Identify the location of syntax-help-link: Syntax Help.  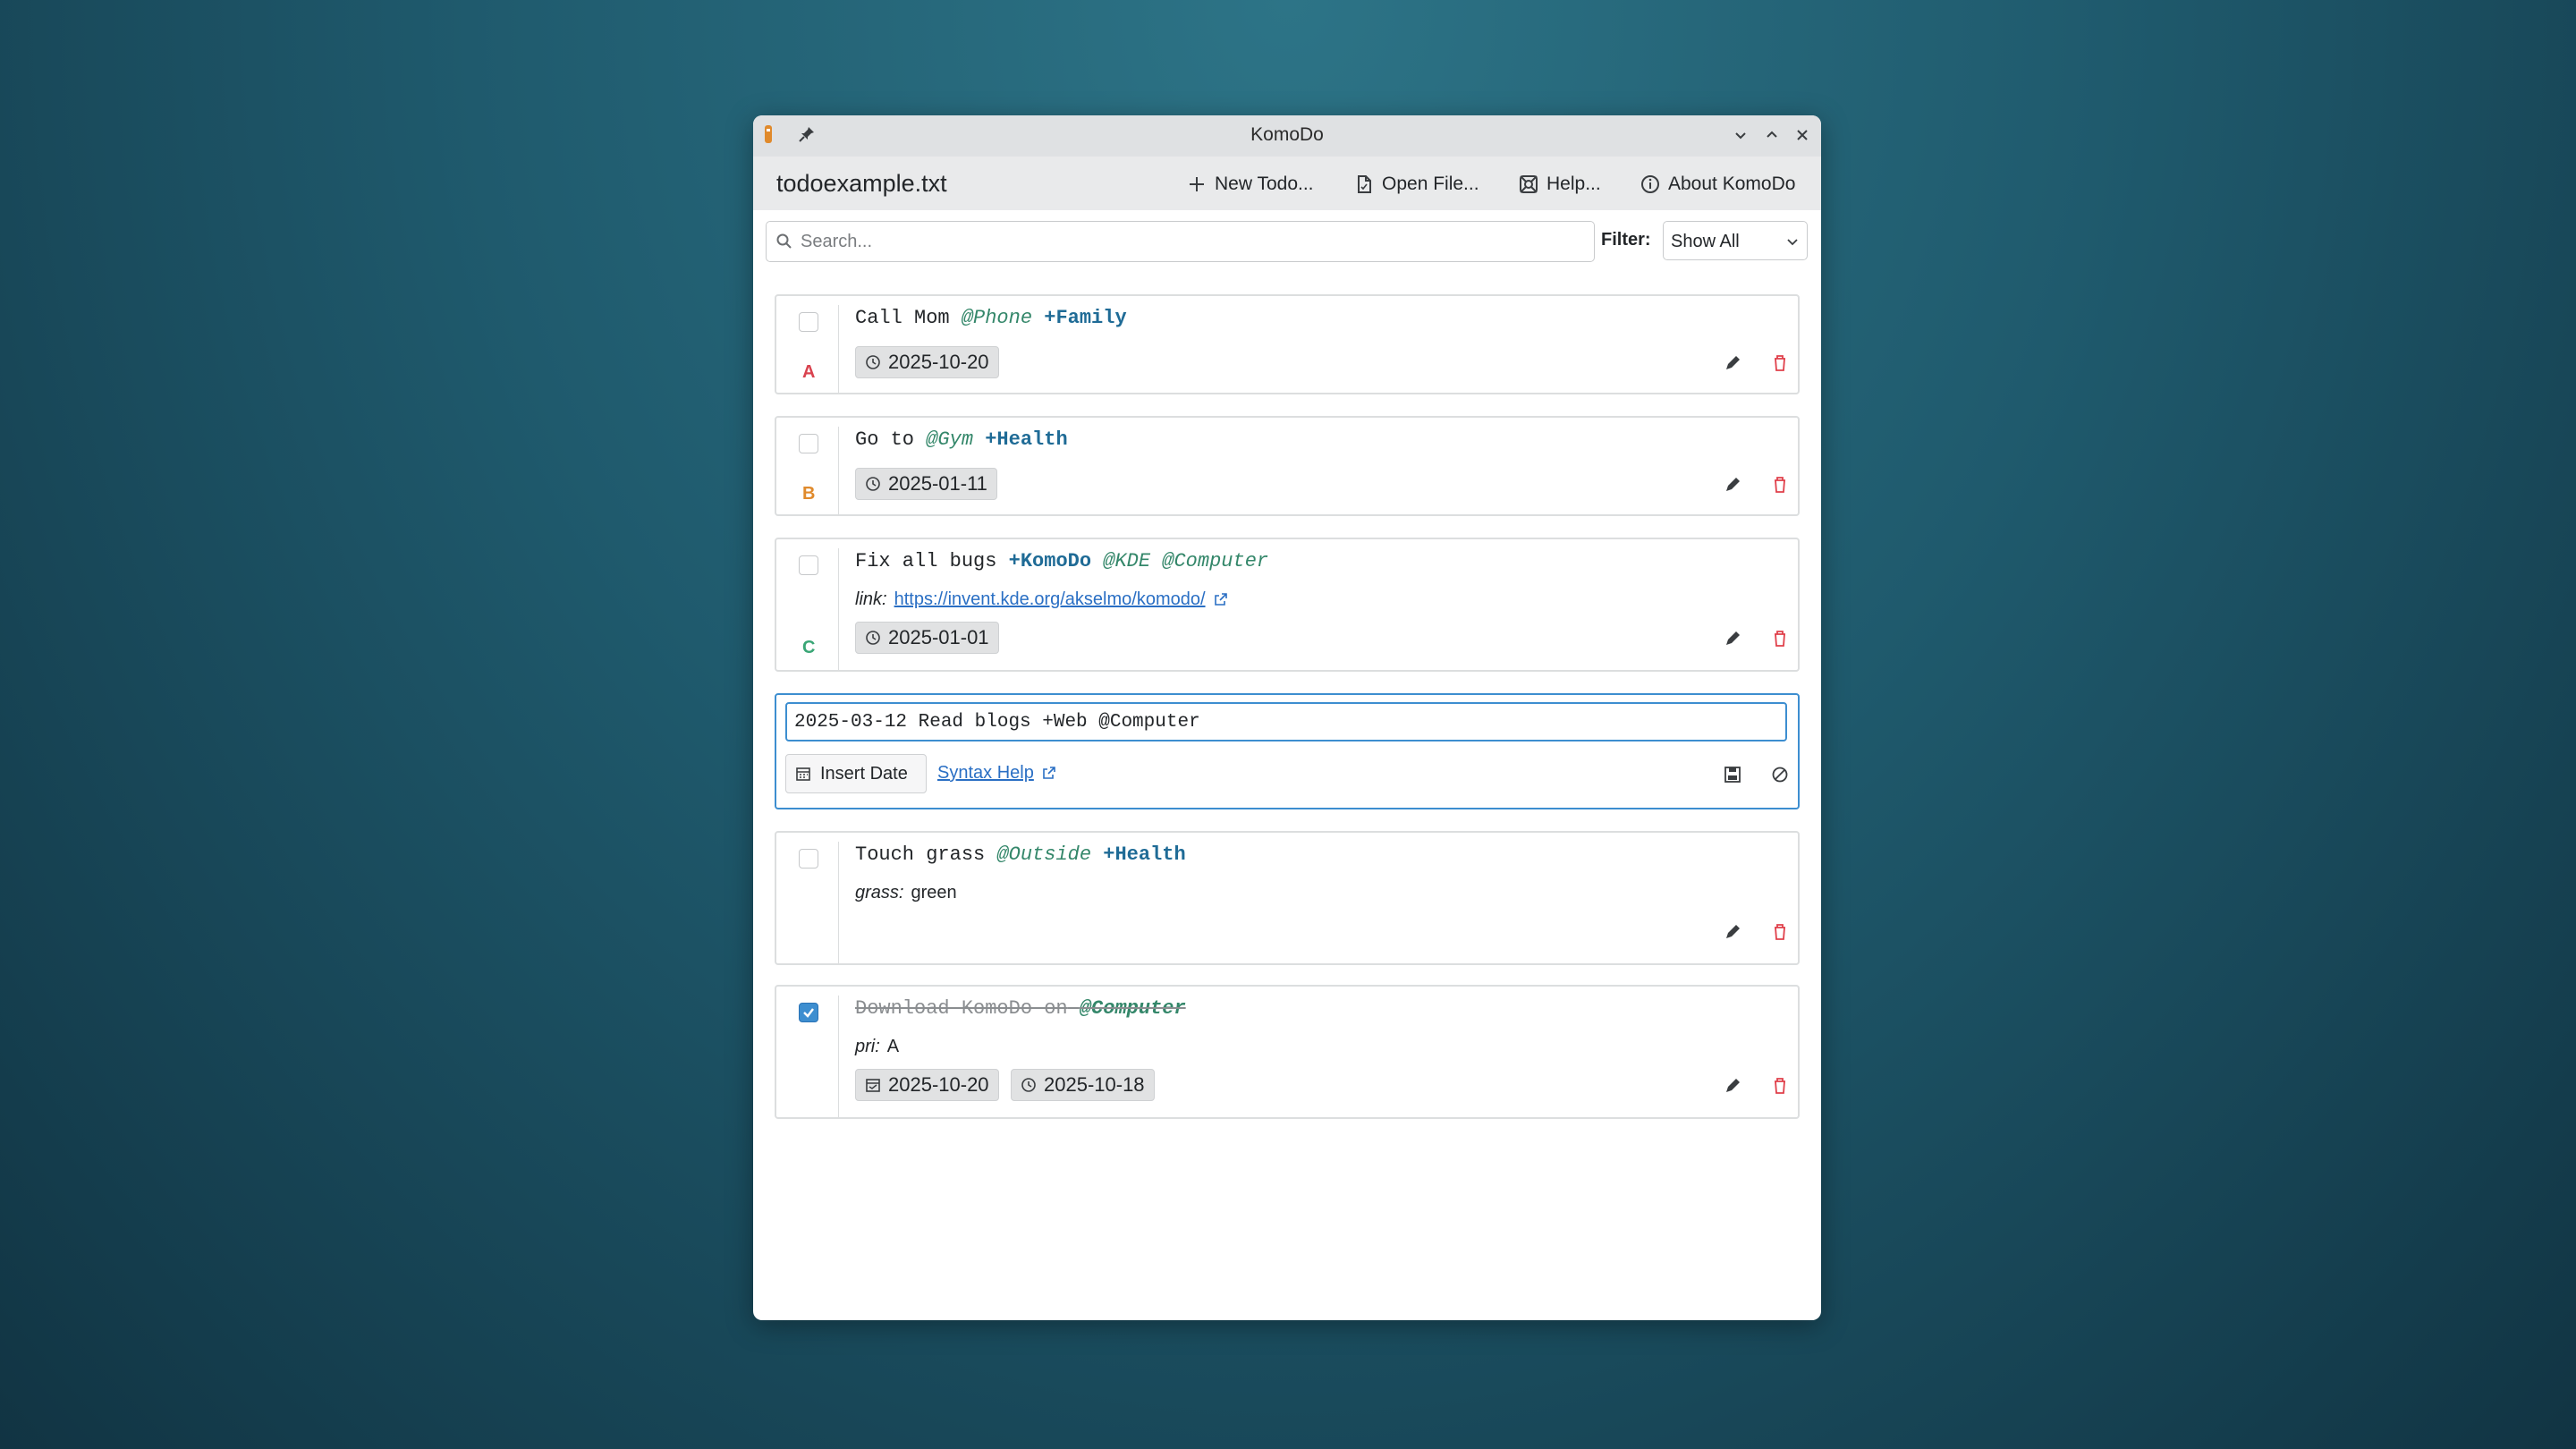
(997, 773).